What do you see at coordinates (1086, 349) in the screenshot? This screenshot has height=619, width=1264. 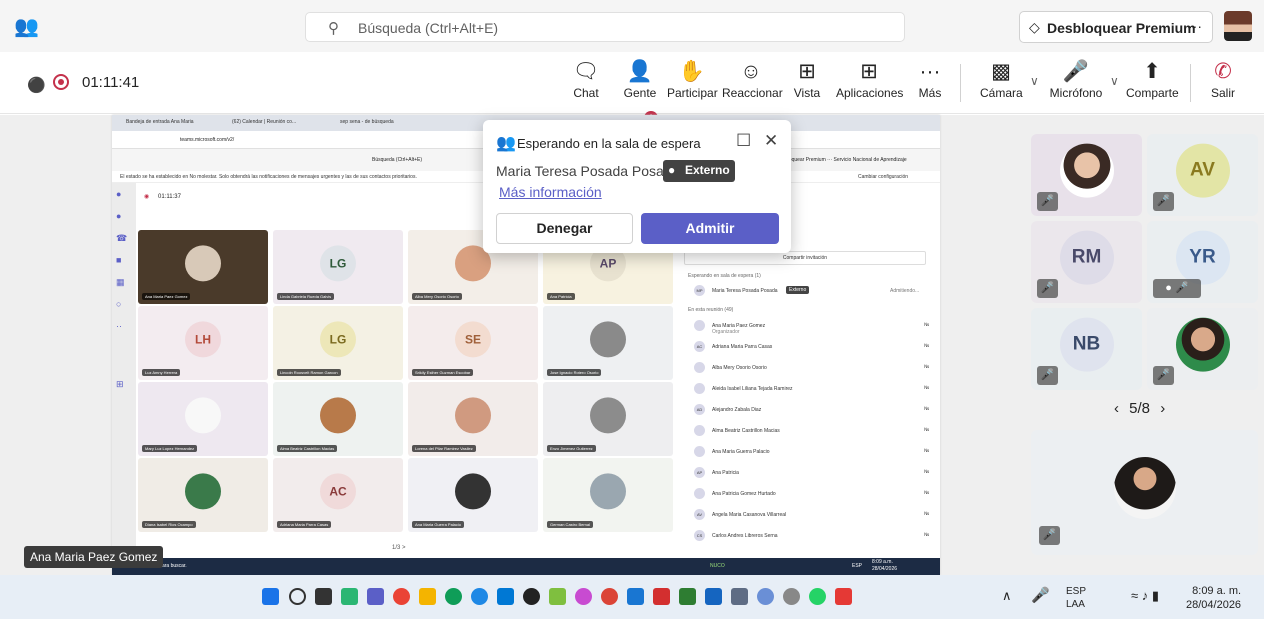 I see `participant-tile: NB 🎤` at bounding box center [1086, 349].